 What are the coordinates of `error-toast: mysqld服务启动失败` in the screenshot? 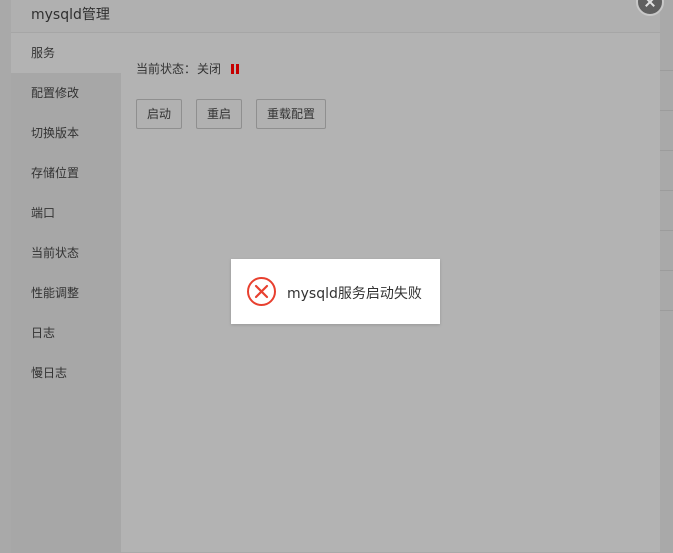 It's located at (335, 291).